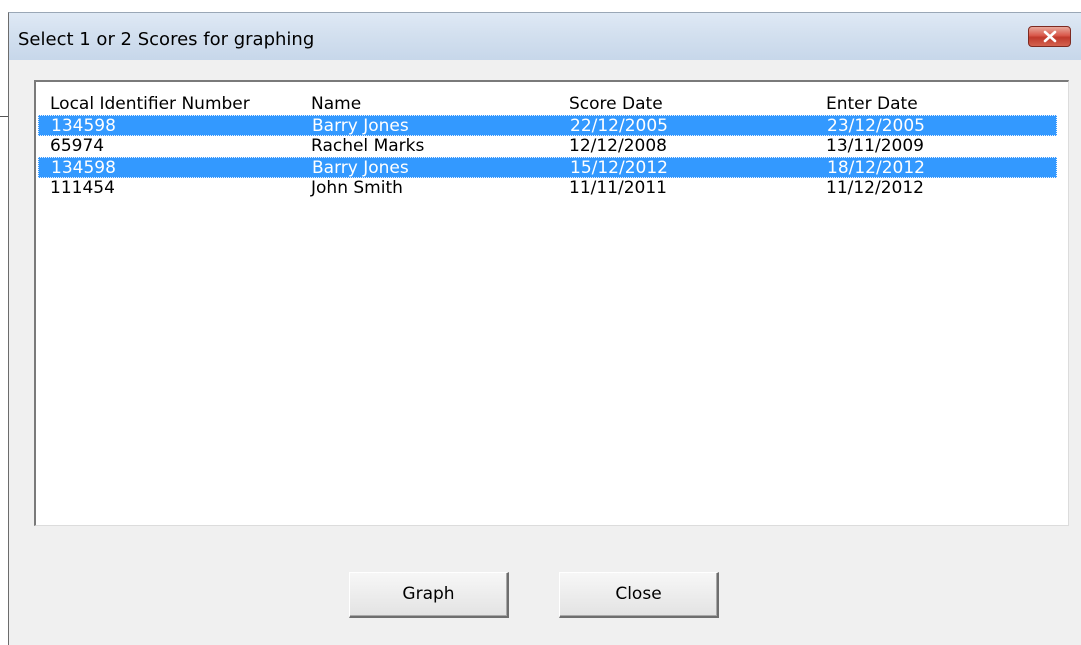 The width and height of the screenshot is (1081, 645). I want to click on column-header-name: Name, so click(336, 104).